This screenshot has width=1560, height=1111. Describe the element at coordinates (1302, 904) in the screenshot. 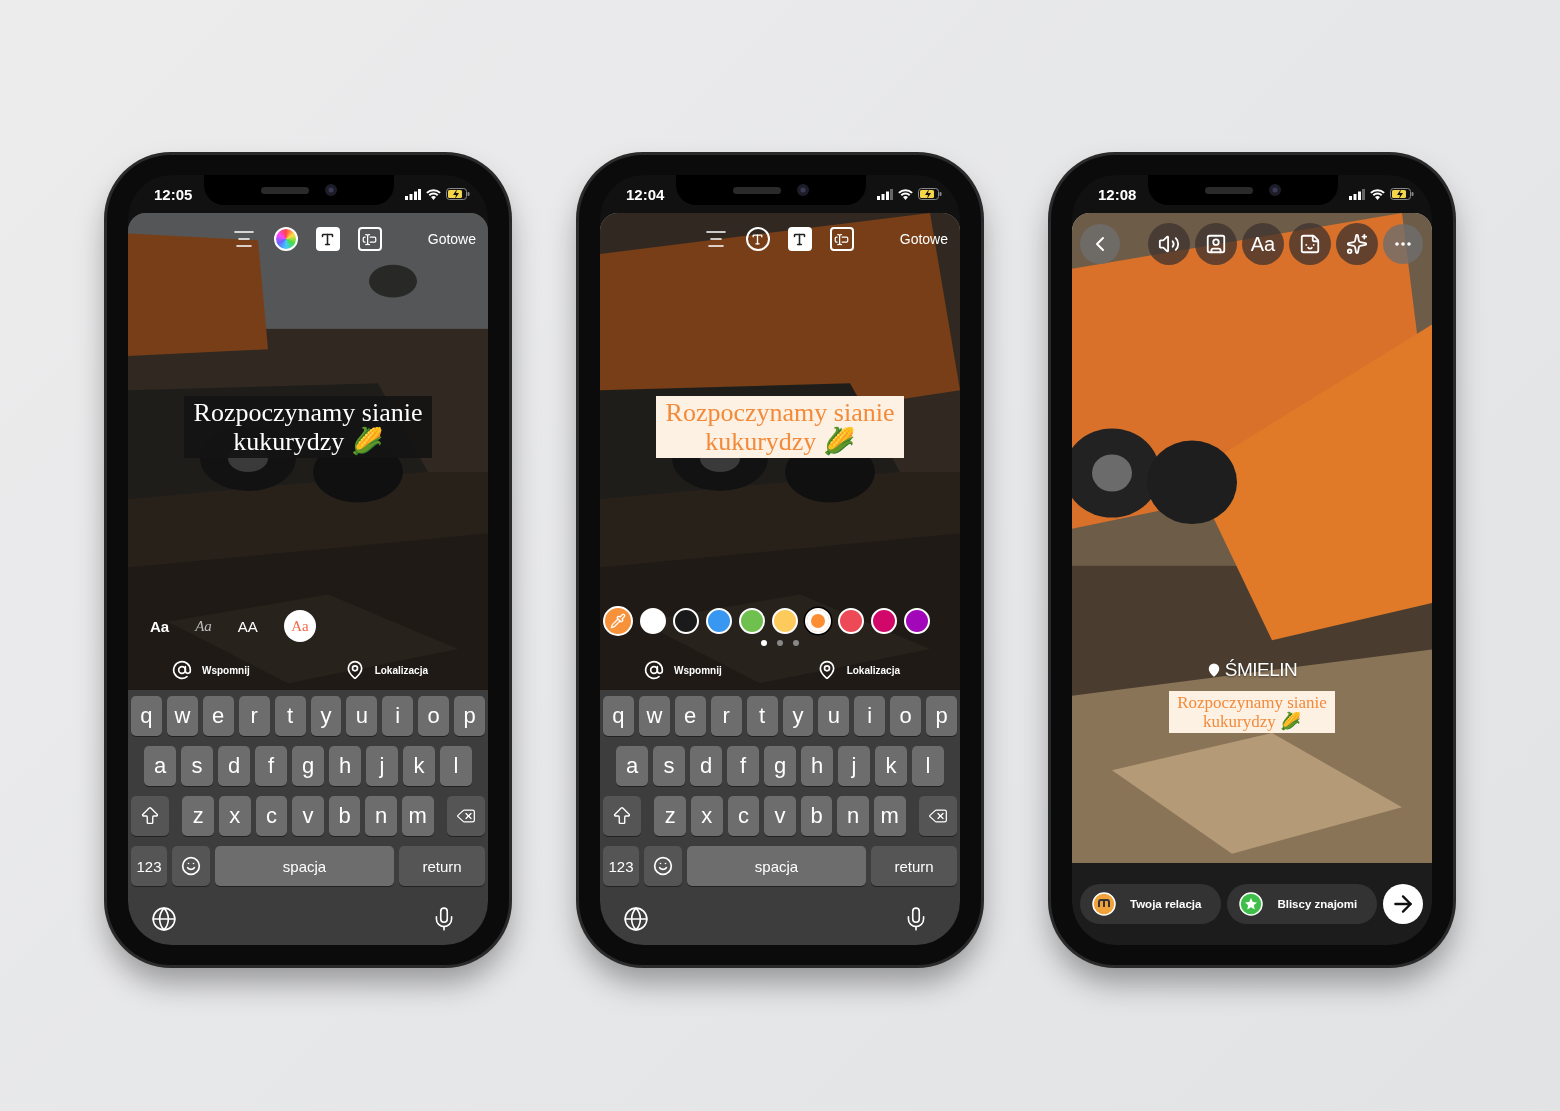

I see `close-friends-button: Bliscy znajomi` at that location.